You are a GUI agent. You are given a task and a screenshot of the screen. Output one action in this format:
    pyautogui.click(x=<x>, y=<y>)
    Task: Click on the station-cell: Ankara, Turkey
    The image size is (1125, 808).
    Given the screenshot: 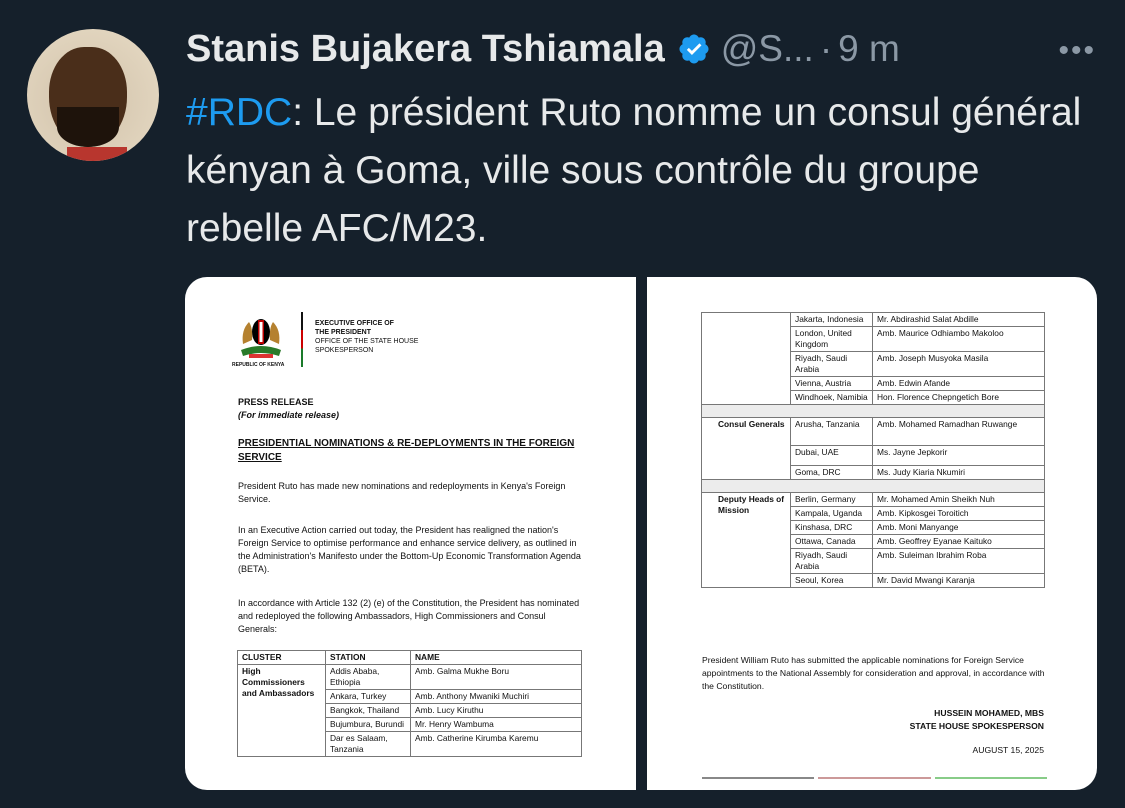 What is the action you would take?
    pyautogui.click(x=368, y=696)
    